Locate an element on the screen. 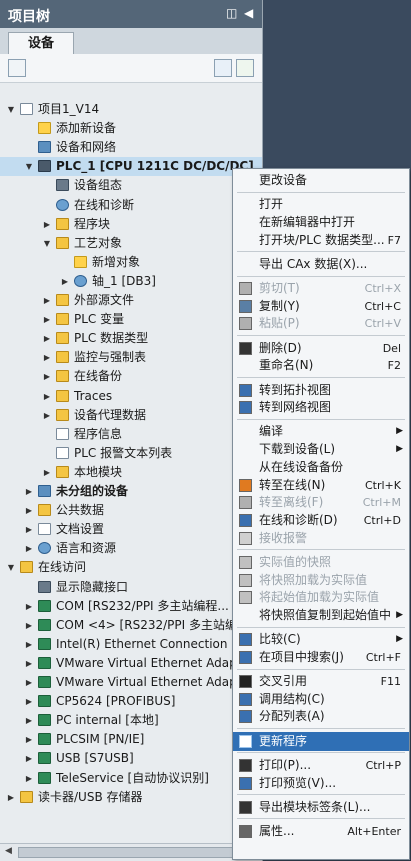 Image resolution: width=411 pixels, height=861 pixels. menu-item: 将快照值复制到起始值中 ▶ is located at coordinates (321, 615).